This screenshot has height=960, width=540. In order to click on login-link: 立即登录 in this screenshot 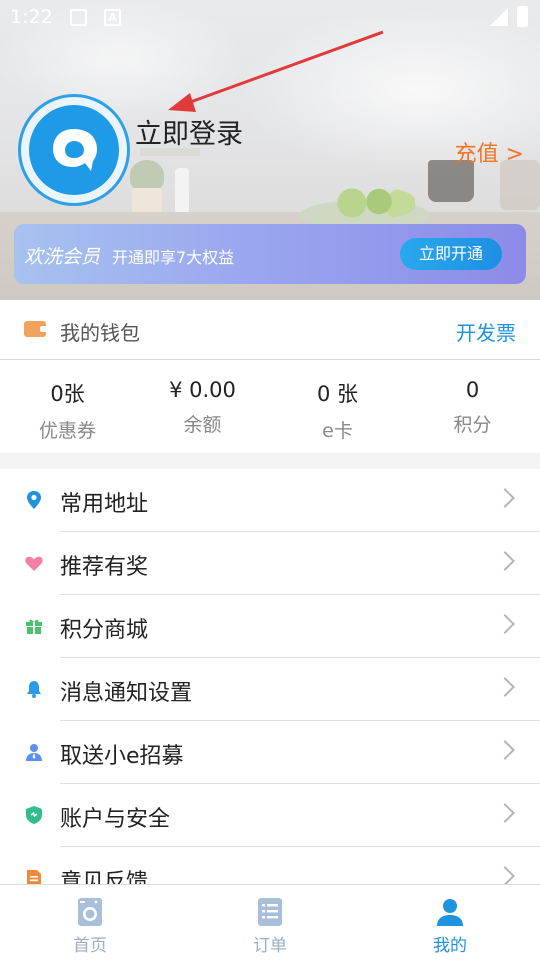, I will do `click(189, 131)`.